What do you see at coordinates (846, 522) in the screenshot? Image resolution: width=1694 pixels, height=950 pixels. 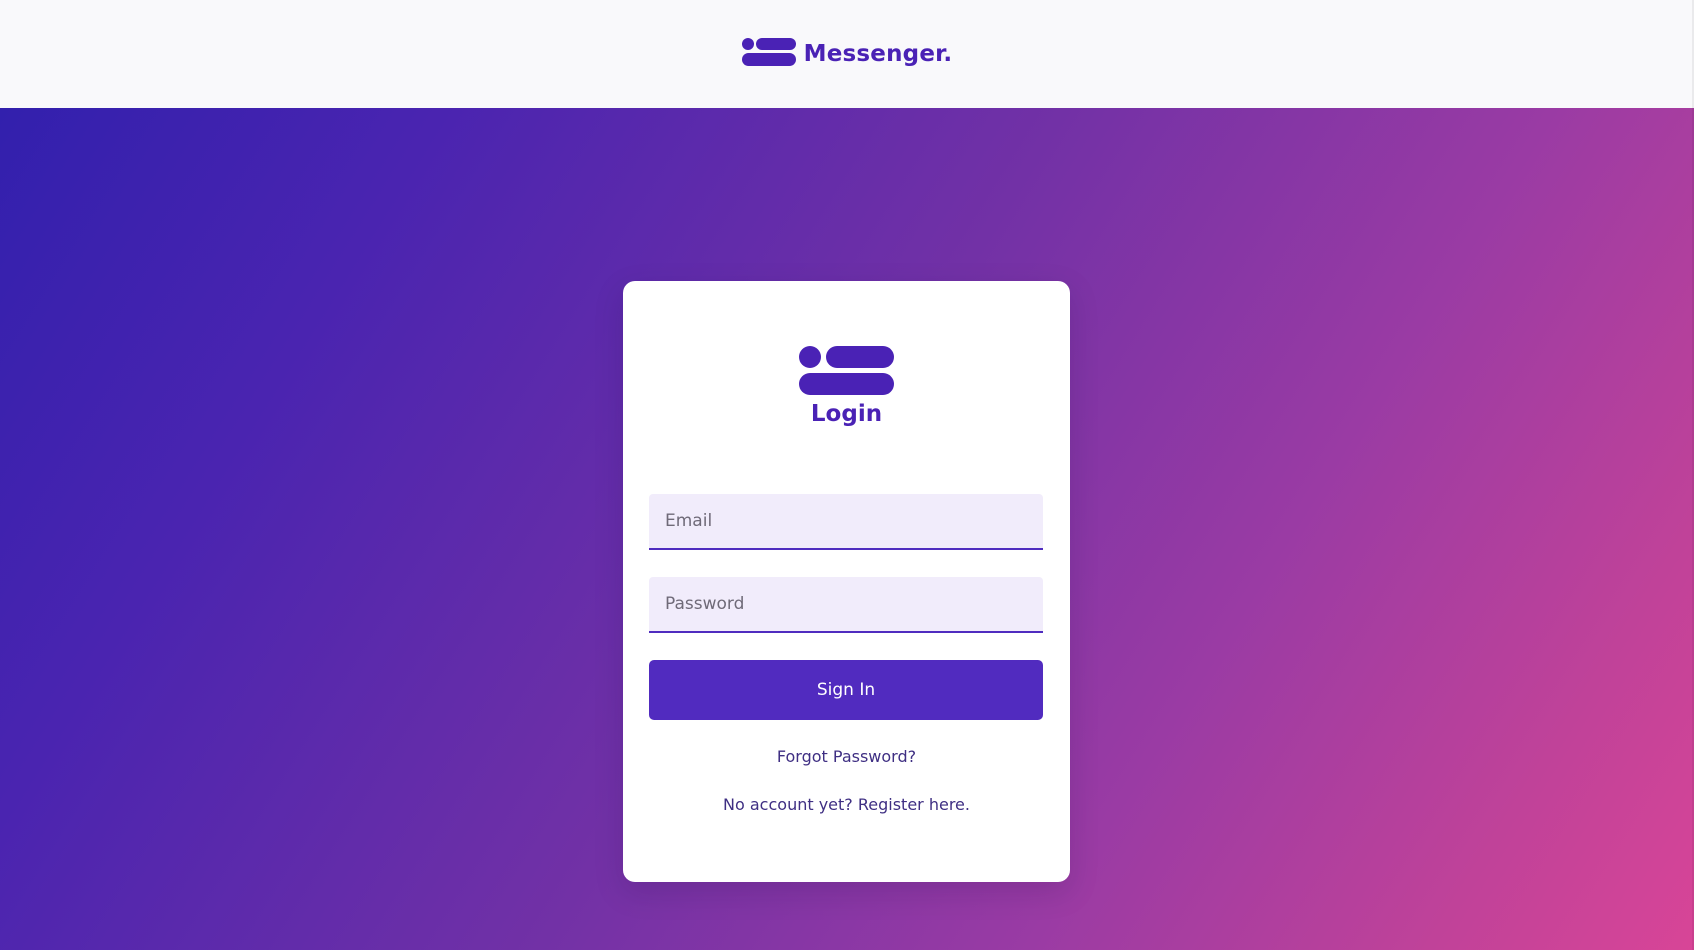 I see `email-input` at bounding box center [846, 522].